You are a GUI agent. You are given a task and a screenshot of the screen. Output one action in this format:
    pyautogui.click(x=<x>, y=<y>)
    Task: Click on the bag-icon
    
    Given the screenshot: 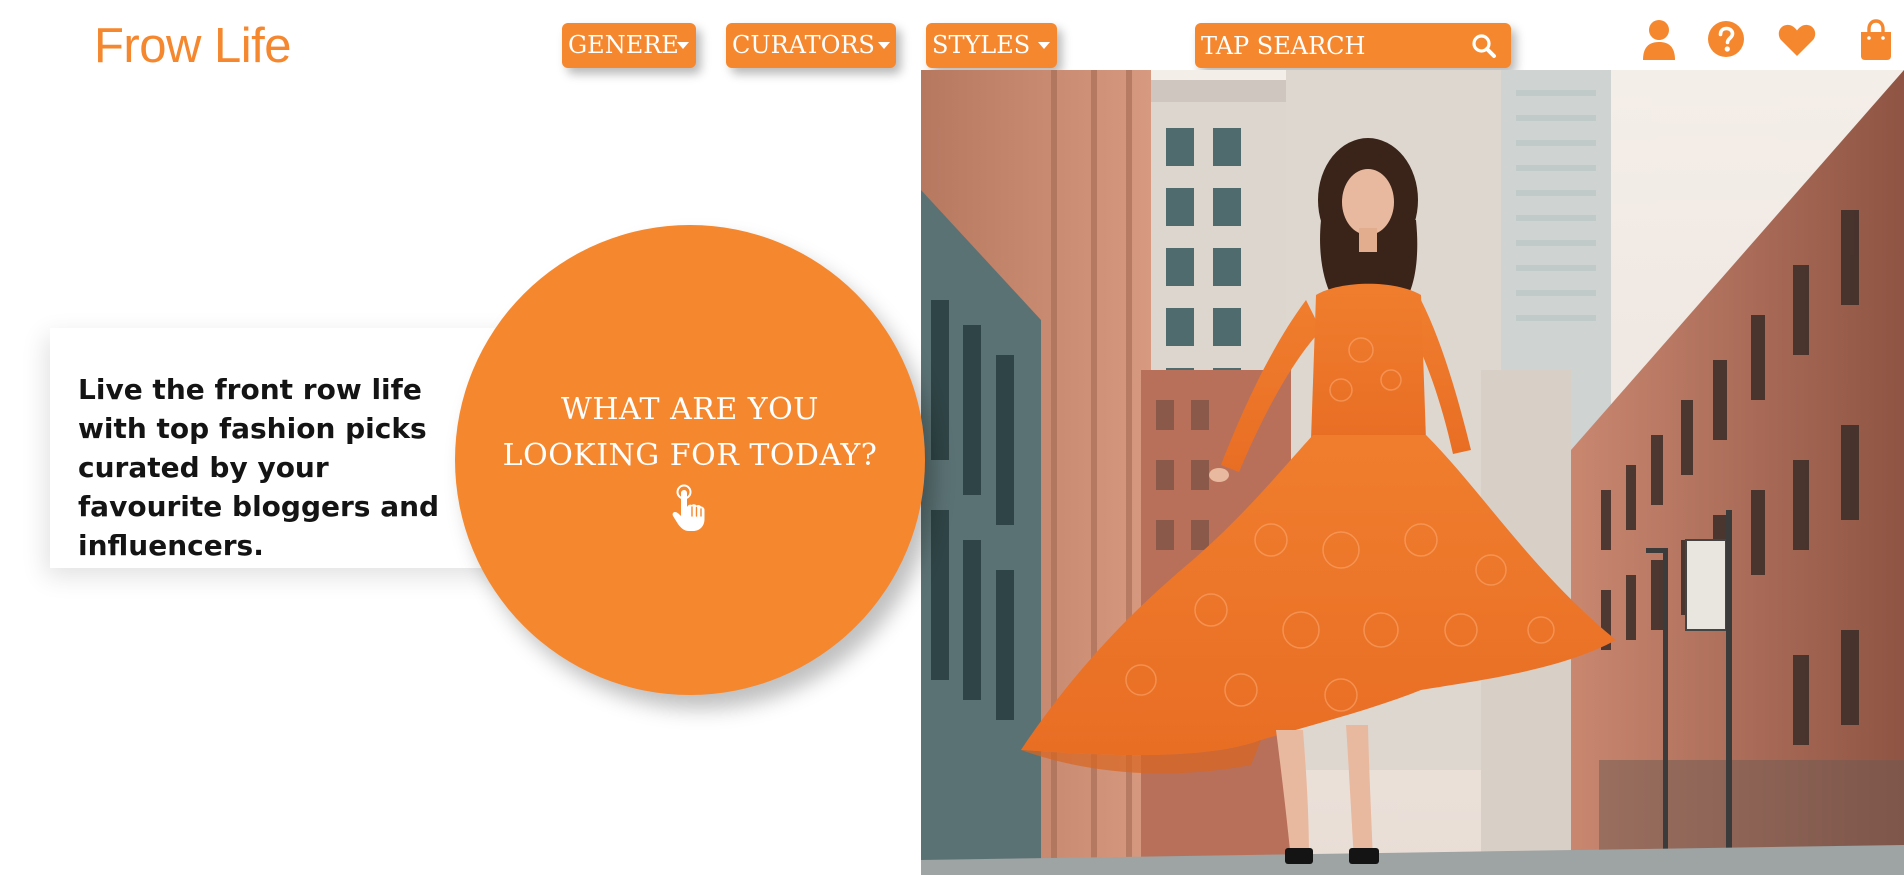 What is the action you would take?
    pyautogui.click(x=1876, y=40)
    